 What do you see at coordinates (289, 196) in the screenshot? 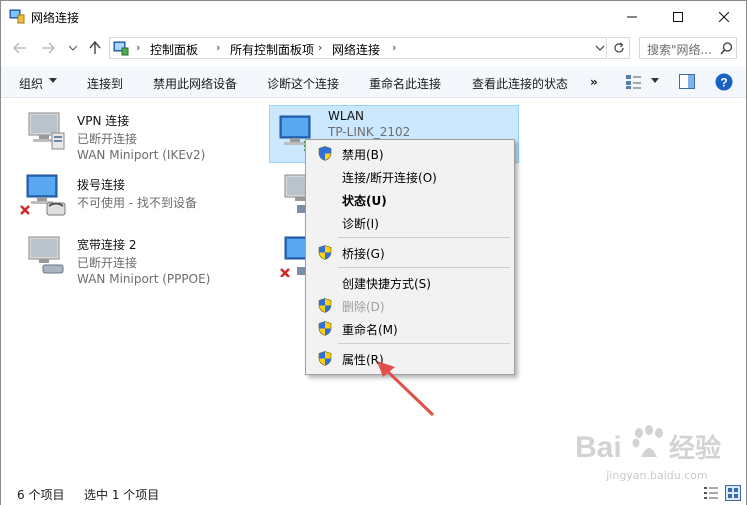
I see `connection-item-ethernet` at bounding box center [289, 196].